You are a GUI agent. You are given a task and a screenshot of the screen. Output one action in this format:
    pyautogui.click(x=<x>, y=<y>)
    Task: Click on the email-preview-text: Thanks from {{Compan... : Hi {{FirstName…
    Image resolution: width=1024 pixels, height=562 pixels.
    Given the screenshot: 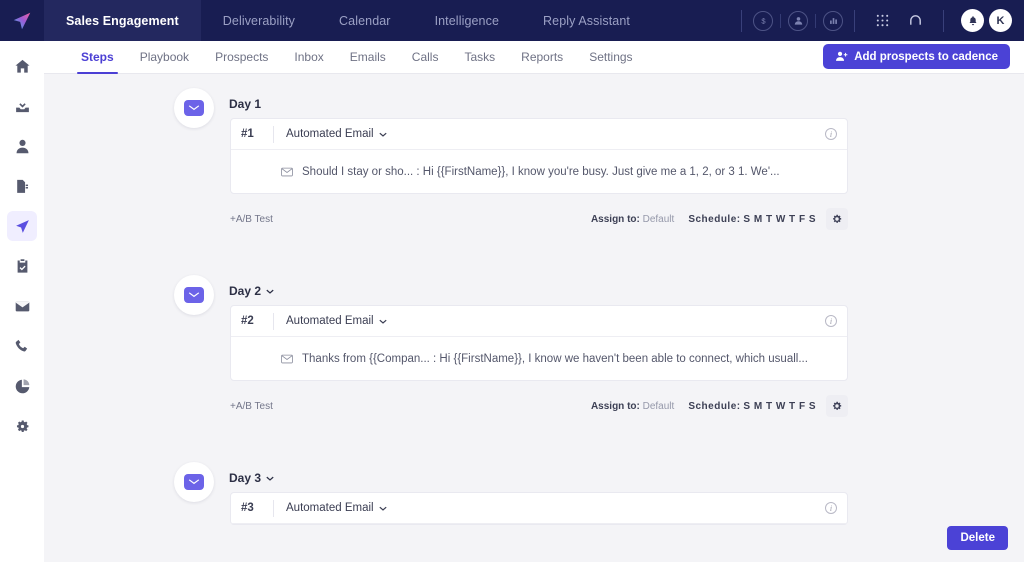 What is the action you would take?
    pyautogui.click(x=555, y=358)
    